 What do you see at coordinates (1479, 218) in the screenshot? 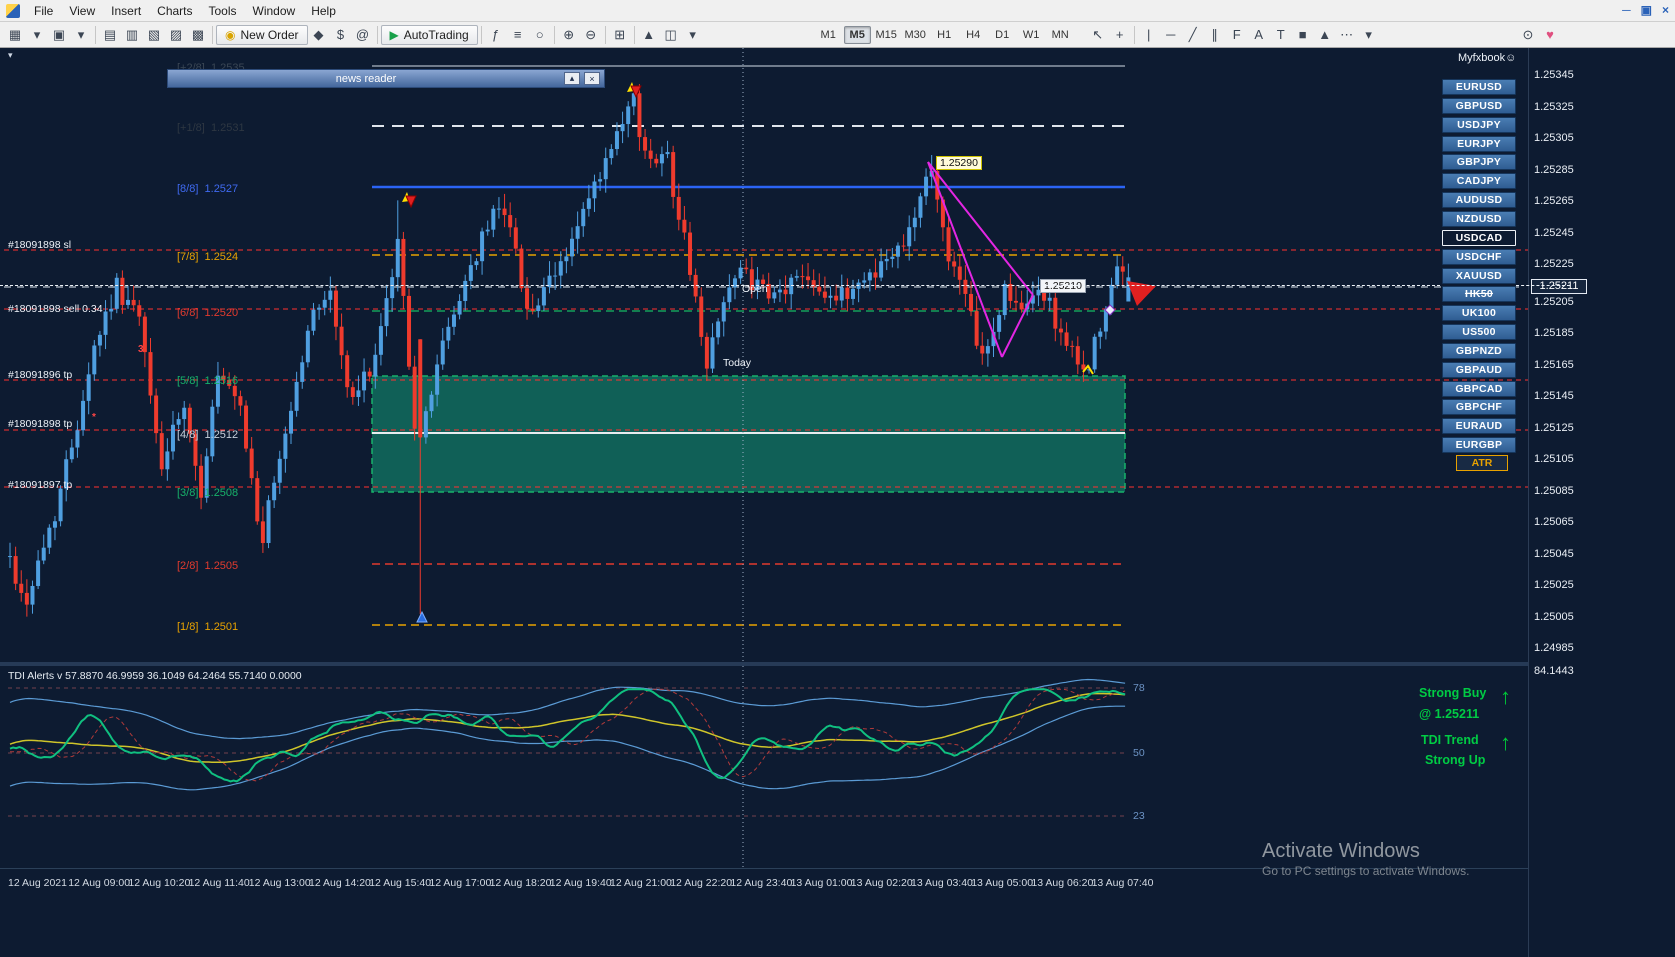
I see `symbol-button-nzdusd: NZDUSD` at bounding box center [1479, 218].